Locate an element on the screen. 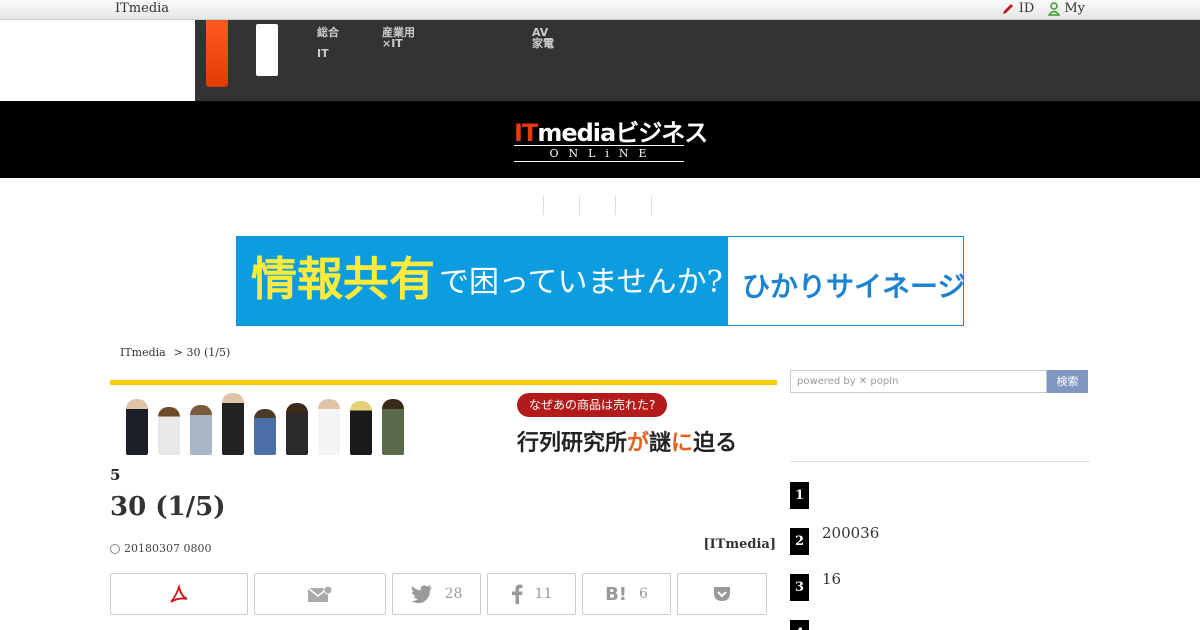 Image resolution: width=1200 pixels, height=630 pixels. ad-title-part-b: が is located at coordinates (638, 443).